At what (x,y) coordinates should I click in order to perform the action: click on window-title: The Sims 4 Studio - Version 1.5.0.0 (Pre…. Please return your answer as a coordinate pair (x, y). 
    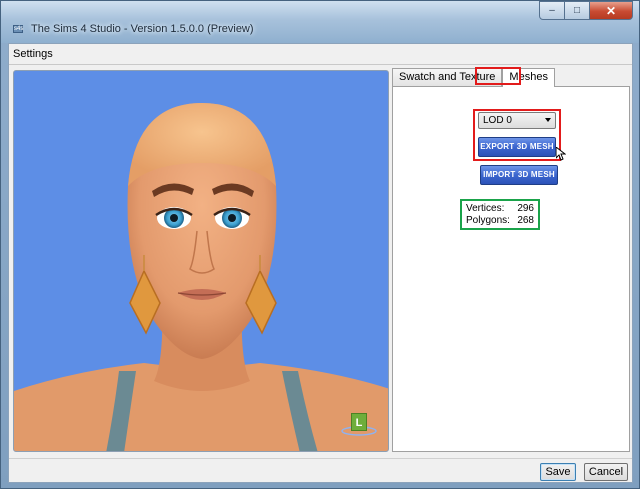
    Looking at the image, I should click on (142, 29).